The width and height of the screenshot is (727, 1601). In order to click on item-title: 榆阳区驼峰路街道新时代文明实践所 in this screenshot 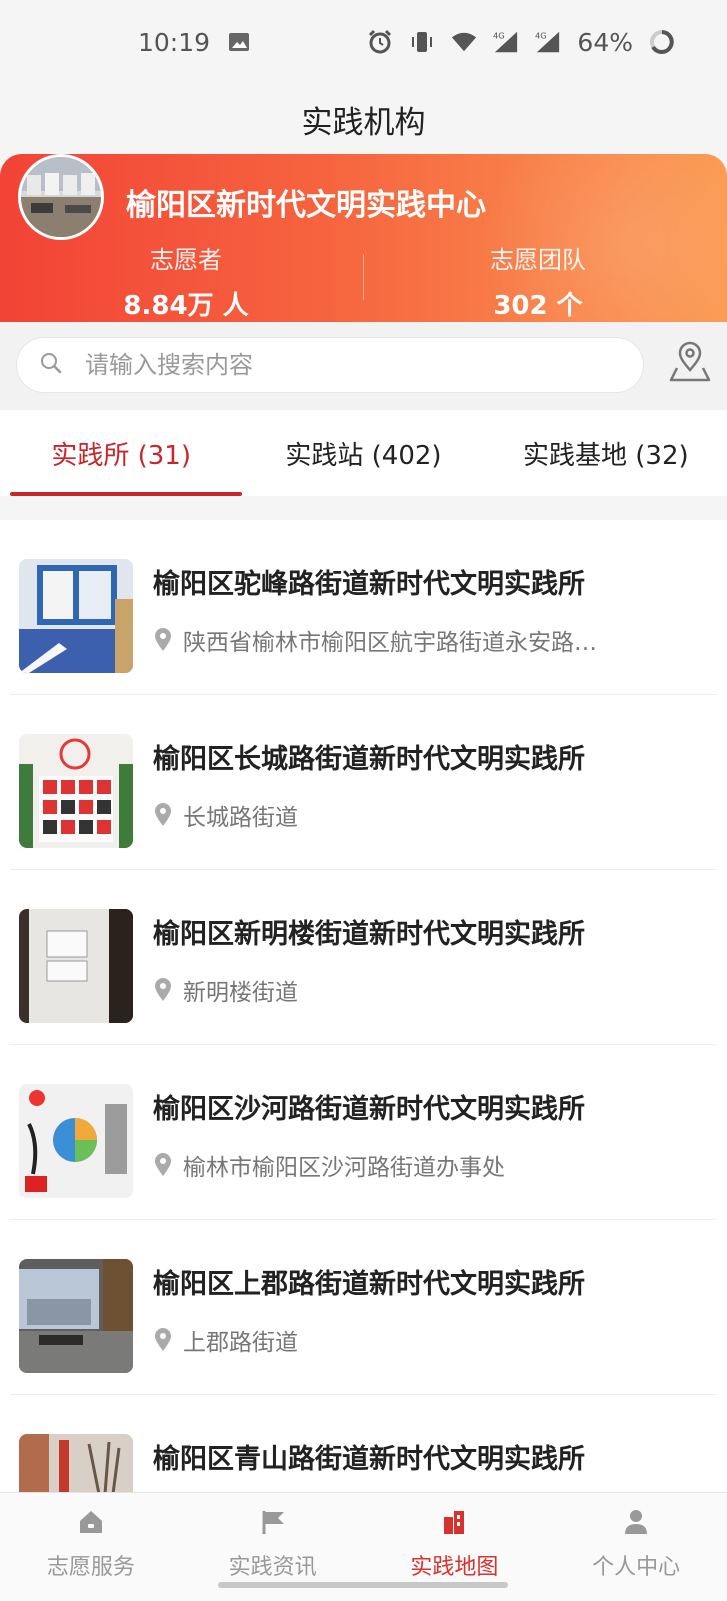, I will do `click(369, 584)`.